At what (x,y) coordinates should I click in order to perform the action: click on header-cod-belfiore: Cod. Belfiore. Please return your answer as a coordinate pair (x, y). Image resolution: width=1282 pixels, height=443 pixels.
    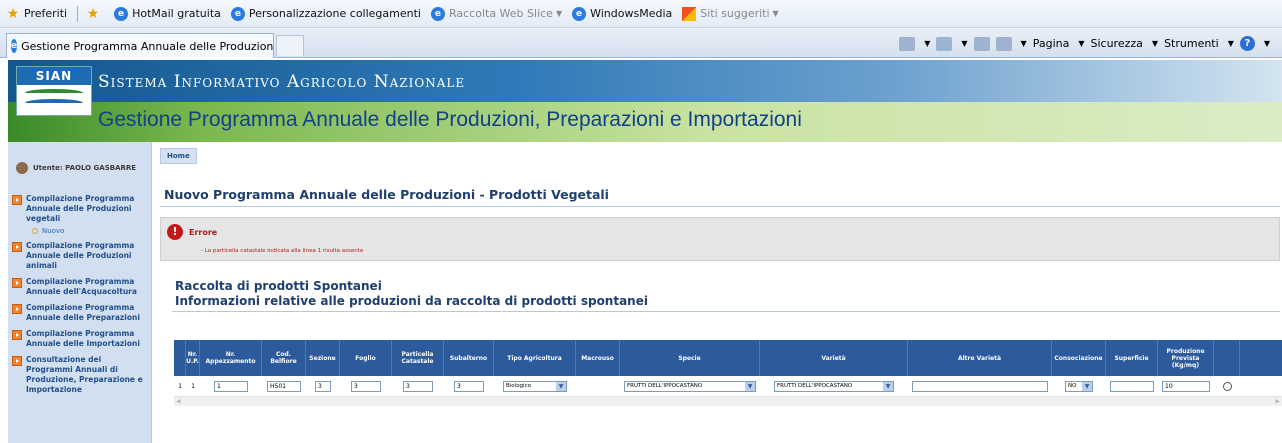
    Looking at the image, I should click on (284, 358).